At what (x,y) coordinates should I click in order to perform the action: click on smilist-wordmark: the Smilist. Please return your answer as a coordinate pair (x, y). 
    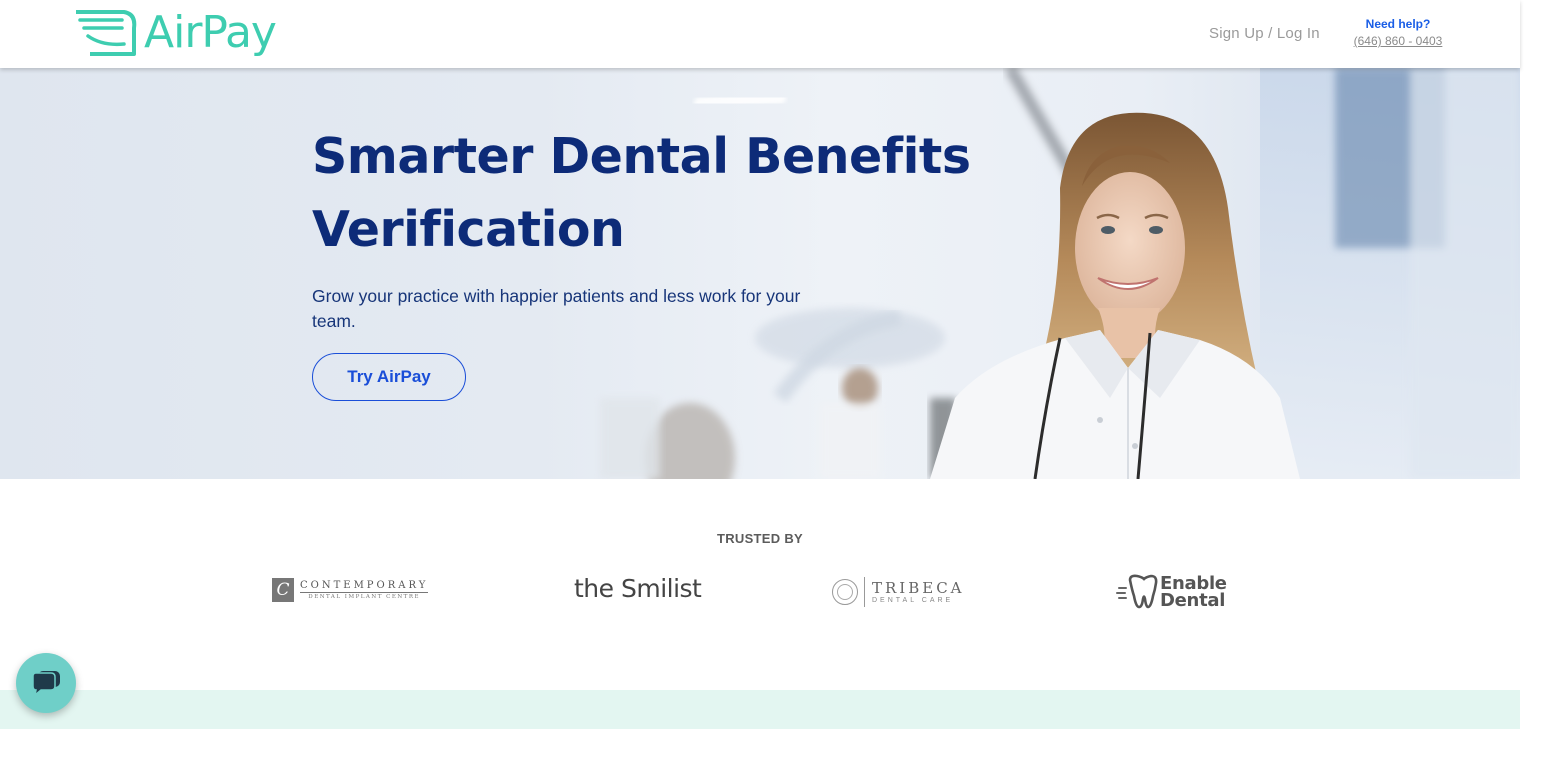
    Looking at the image, I should click on (638, 588).